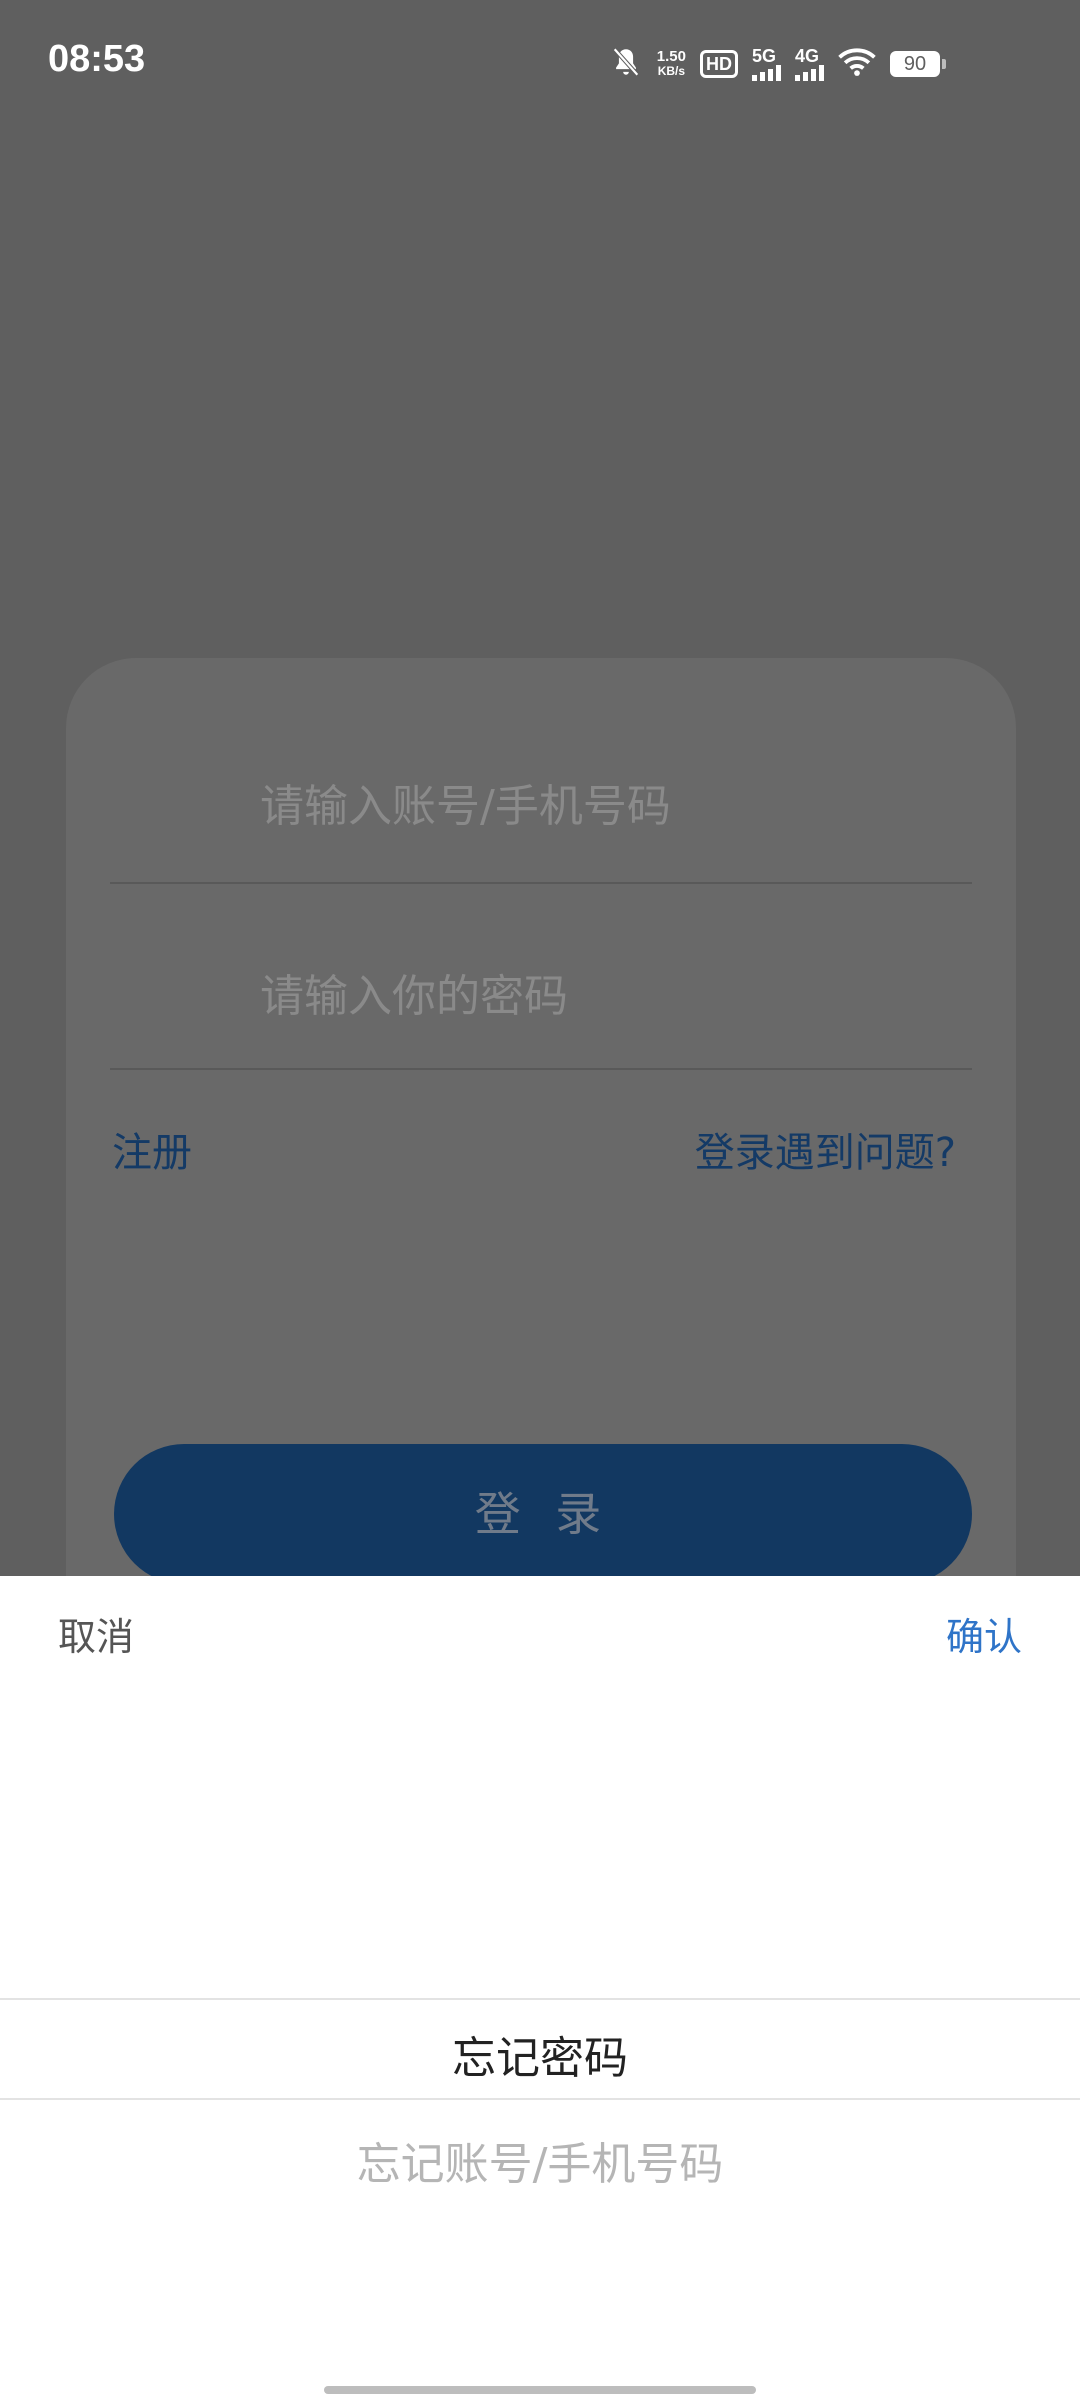 The width and height of the screenshot is (1080, 2408). I want to click on login-button: 登 录, so click(543, 1514).